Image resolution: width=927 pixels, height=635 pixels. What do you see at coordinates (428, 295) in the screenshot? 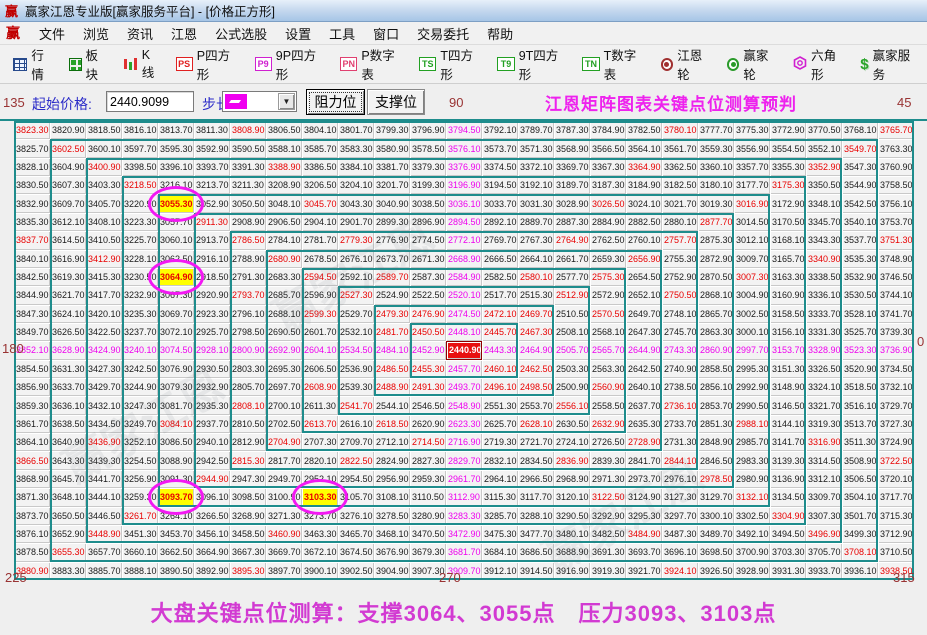
I see `grid-cell: 2522.50` at bounding box center [428, 295].